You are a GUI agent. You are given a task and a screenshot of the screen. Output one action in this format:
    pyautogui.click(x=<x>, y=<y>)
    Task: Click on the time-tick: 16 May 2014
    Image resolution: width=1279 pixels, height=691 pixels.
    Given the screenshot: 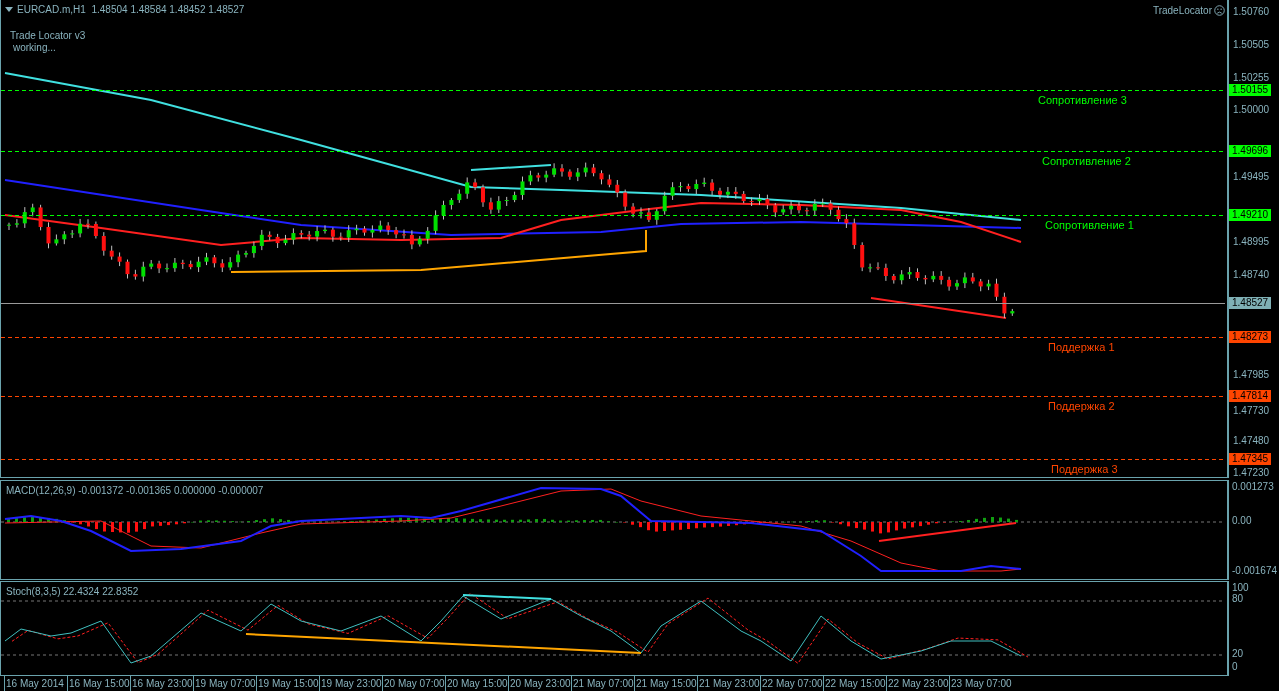 What is the action you would take?
    pyautogui.click(x=35, y=683)
    